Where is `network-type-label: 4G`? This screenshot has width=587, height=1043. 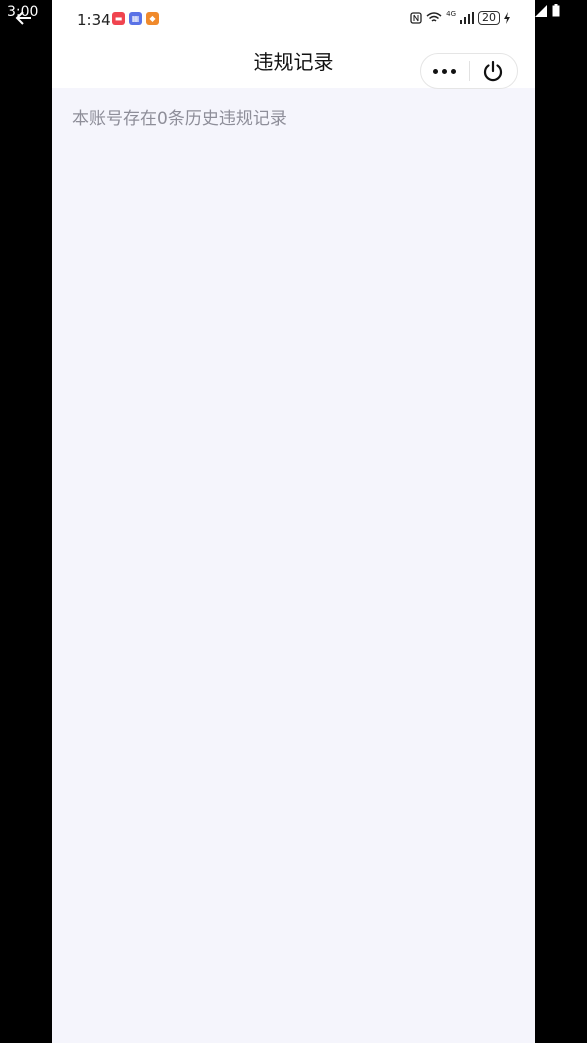
network-type-label: 4G is located at coordinates (451, 14).